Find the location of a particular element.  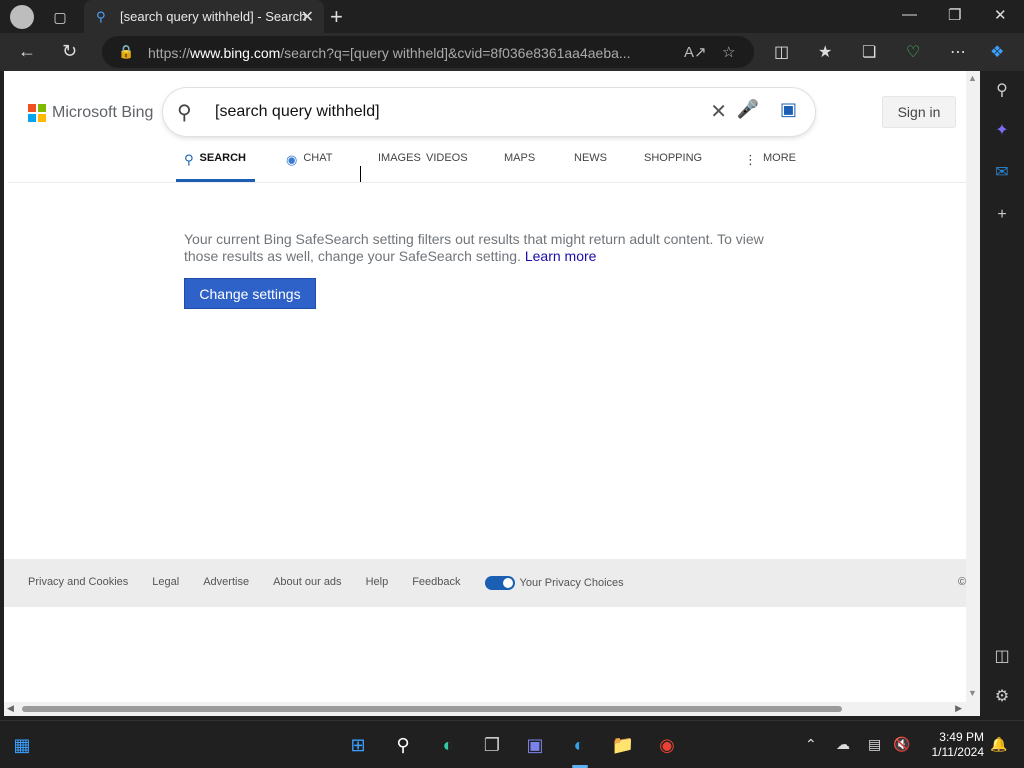

notifications-bell-icon: 🔔 is located at coordinates (998, 744).